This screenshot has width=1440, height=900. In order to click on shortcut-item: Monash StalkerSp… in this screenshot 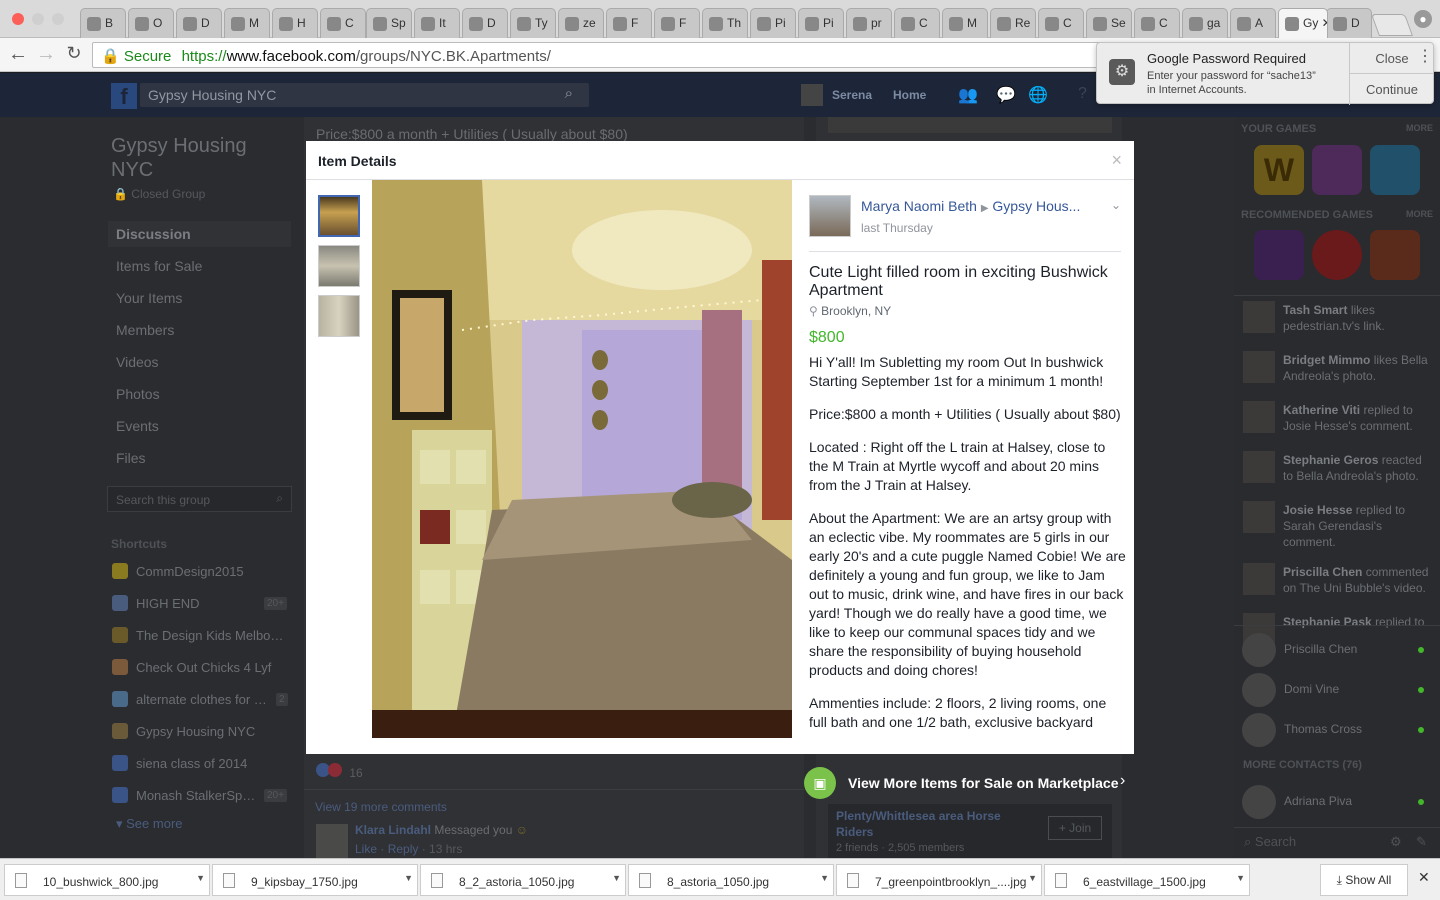, I will do `click(195, 795)`.